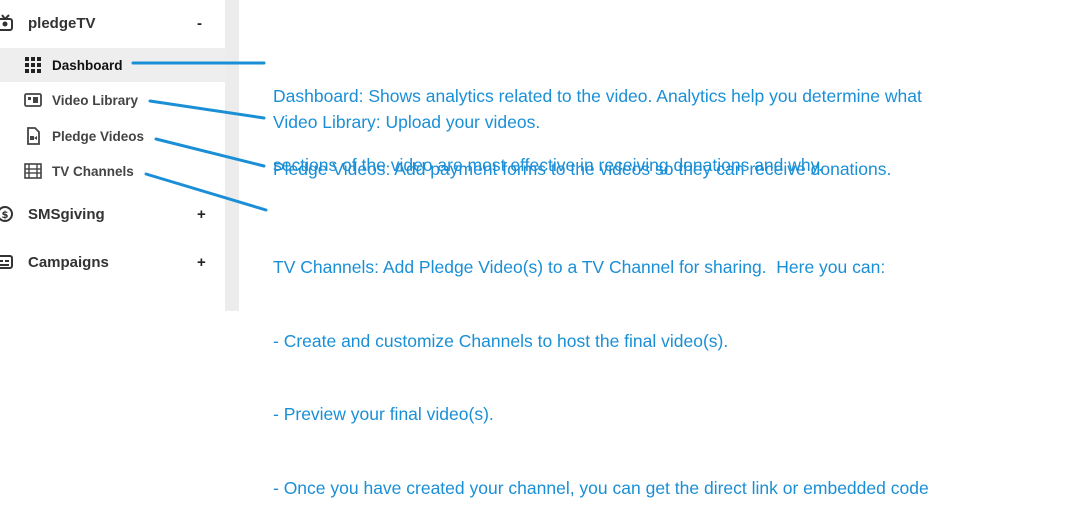  Describe the element at coordinates (68, 262) in the screenshot. I see `nav-section-label: Campaigns` at that location.